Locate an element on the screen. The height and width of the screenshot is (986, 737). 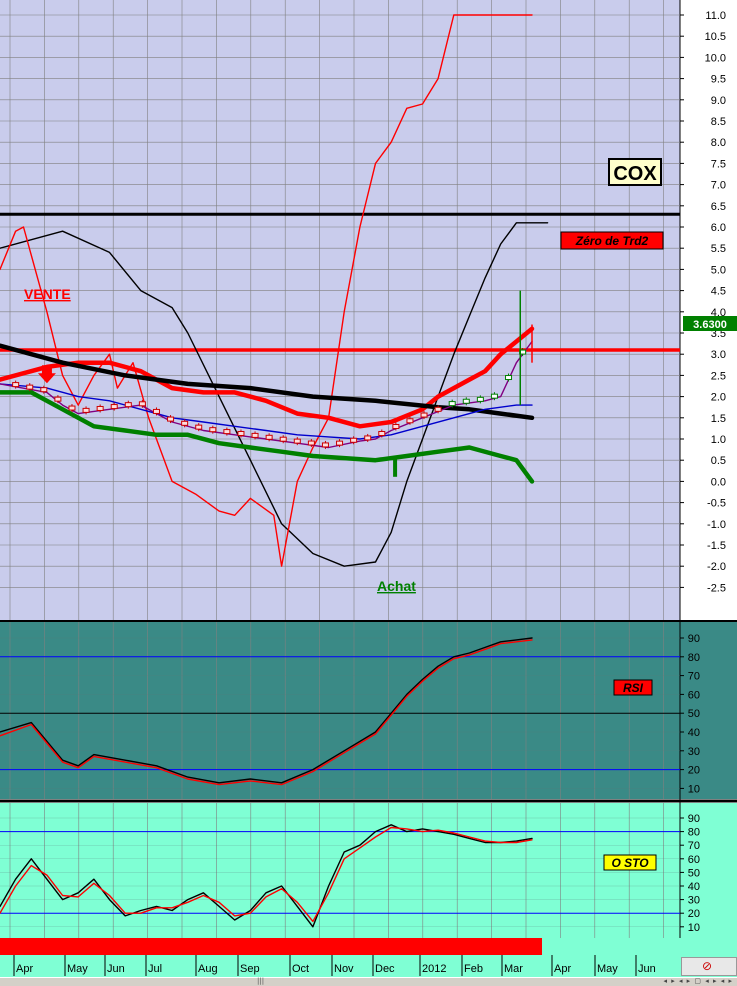
y-tick-label: 0.5 is located at coordinates (718, 461).